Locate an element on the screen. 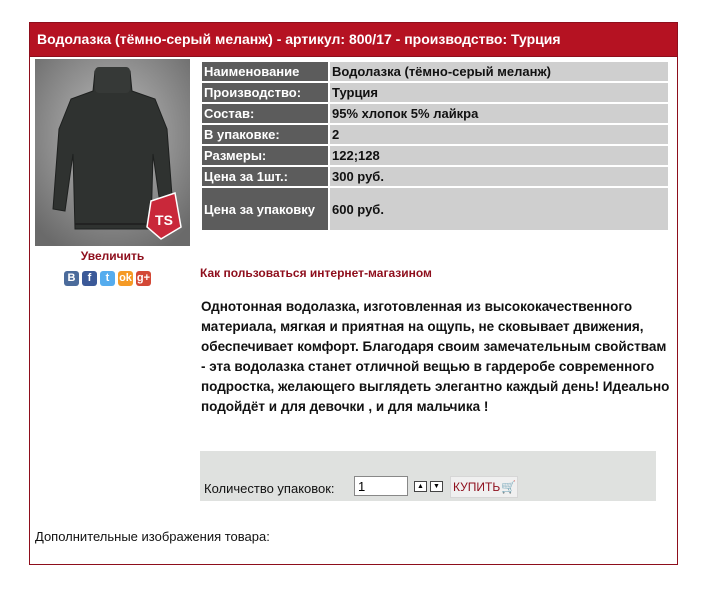 The width and height of the screenshot is (724, 612). spec-value: 300 руб. is located at coordinates (499, 176).